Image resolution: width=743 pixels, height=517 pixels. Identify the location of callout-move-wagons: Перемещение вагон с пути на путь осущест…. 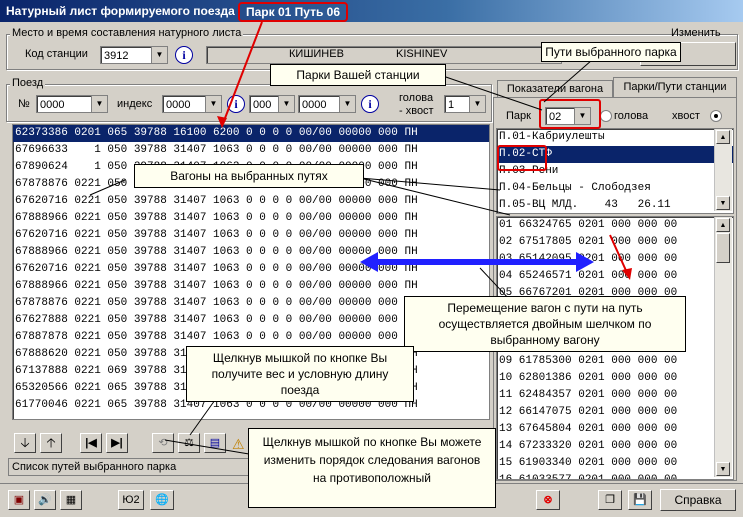
(545, 324).